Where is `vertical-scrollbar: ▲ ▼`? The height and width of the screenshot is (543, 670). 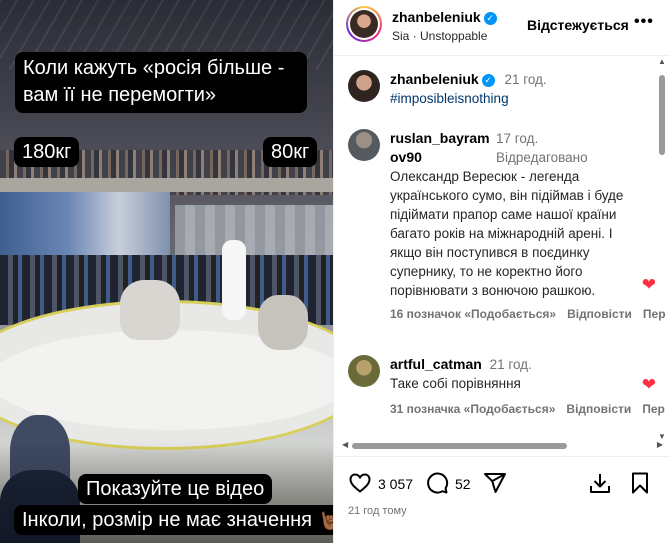 vertical-scrollbar: ▲ ▼ is located at coordinates (662, 249).